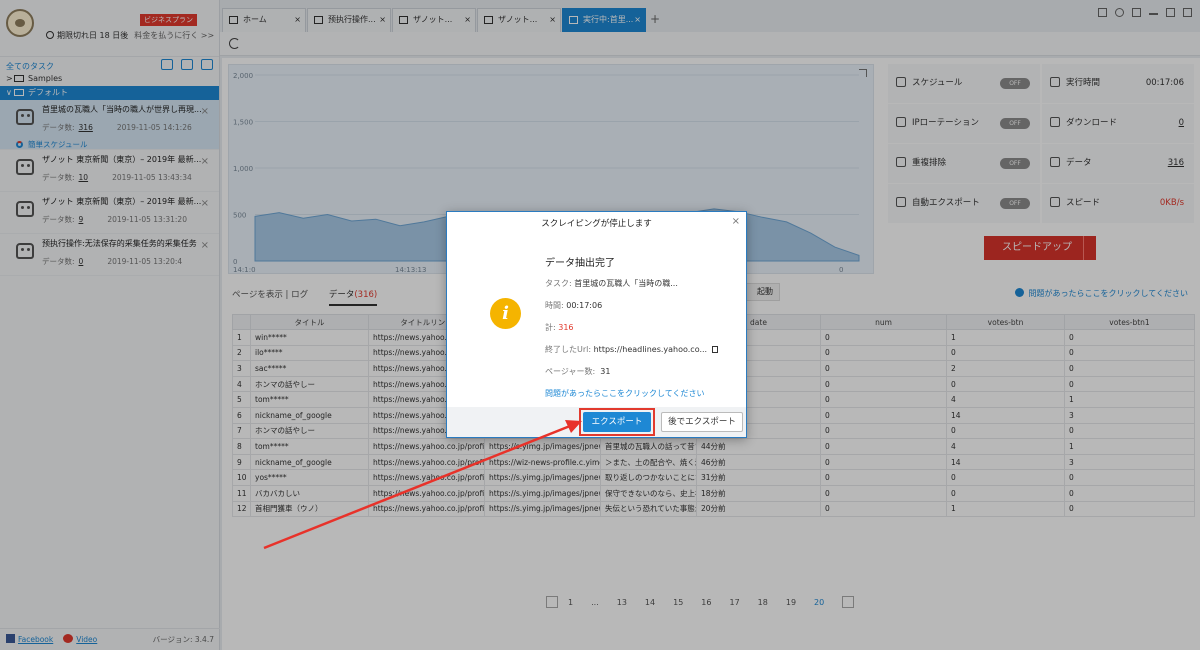 The height and width of the screenshot is (650, 1200). I want to click on total-label: 計:, so click(550, 327).